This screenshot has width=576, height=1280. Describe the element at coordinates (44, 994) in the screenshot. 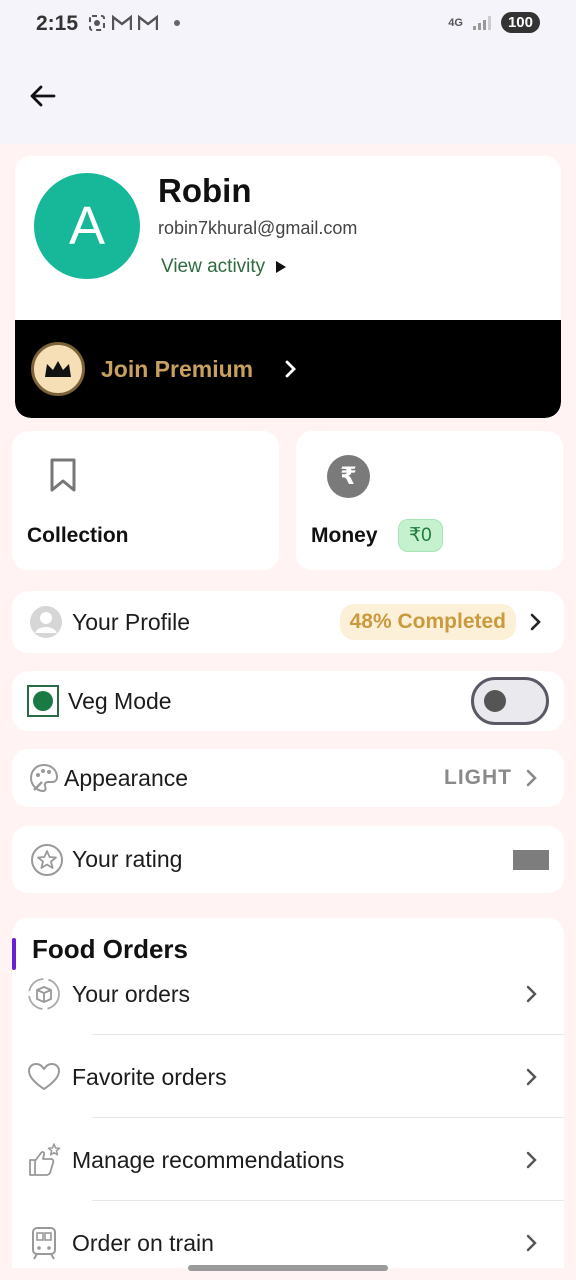

I see `box-icon` at that location.